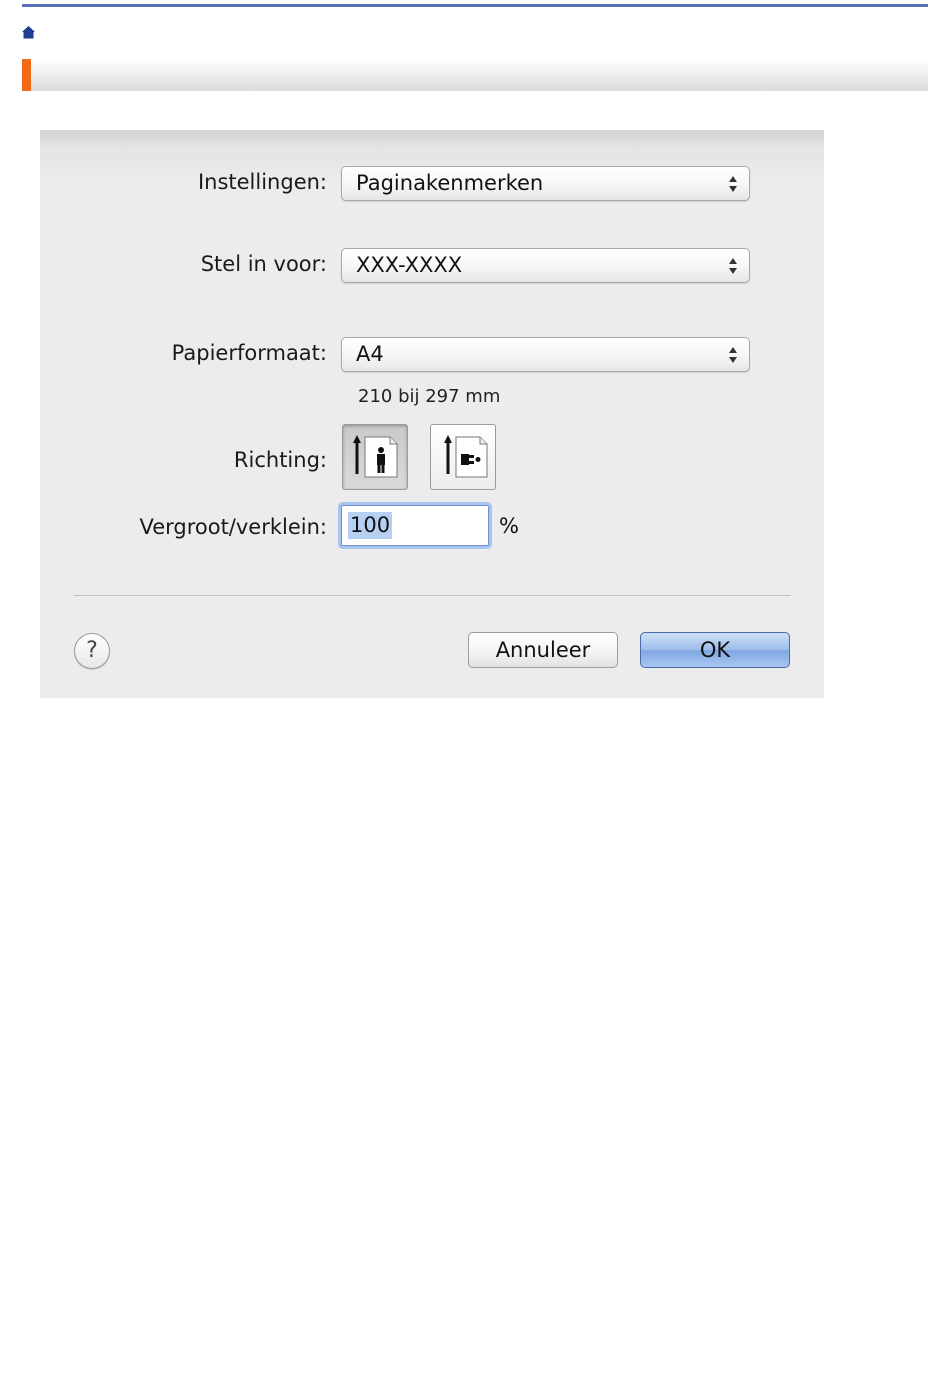  I want to click on settings-popup: Paginakenmerken, so click(545, 183).